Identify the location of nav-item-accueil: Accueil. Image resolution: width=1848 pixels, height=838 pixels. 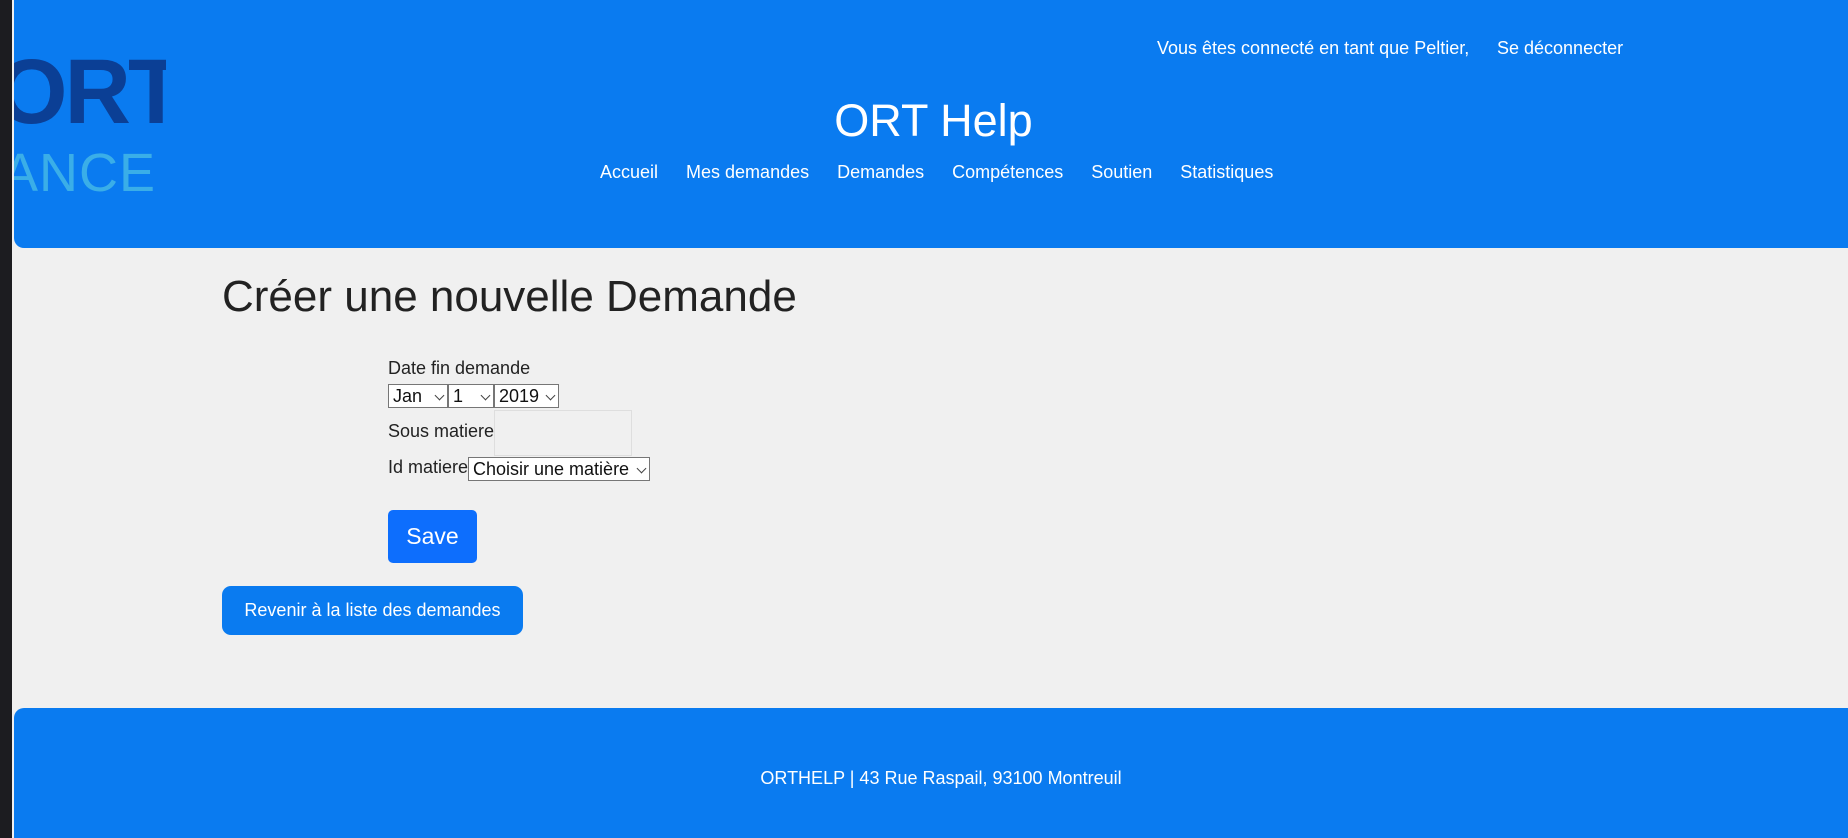
(629, 172).